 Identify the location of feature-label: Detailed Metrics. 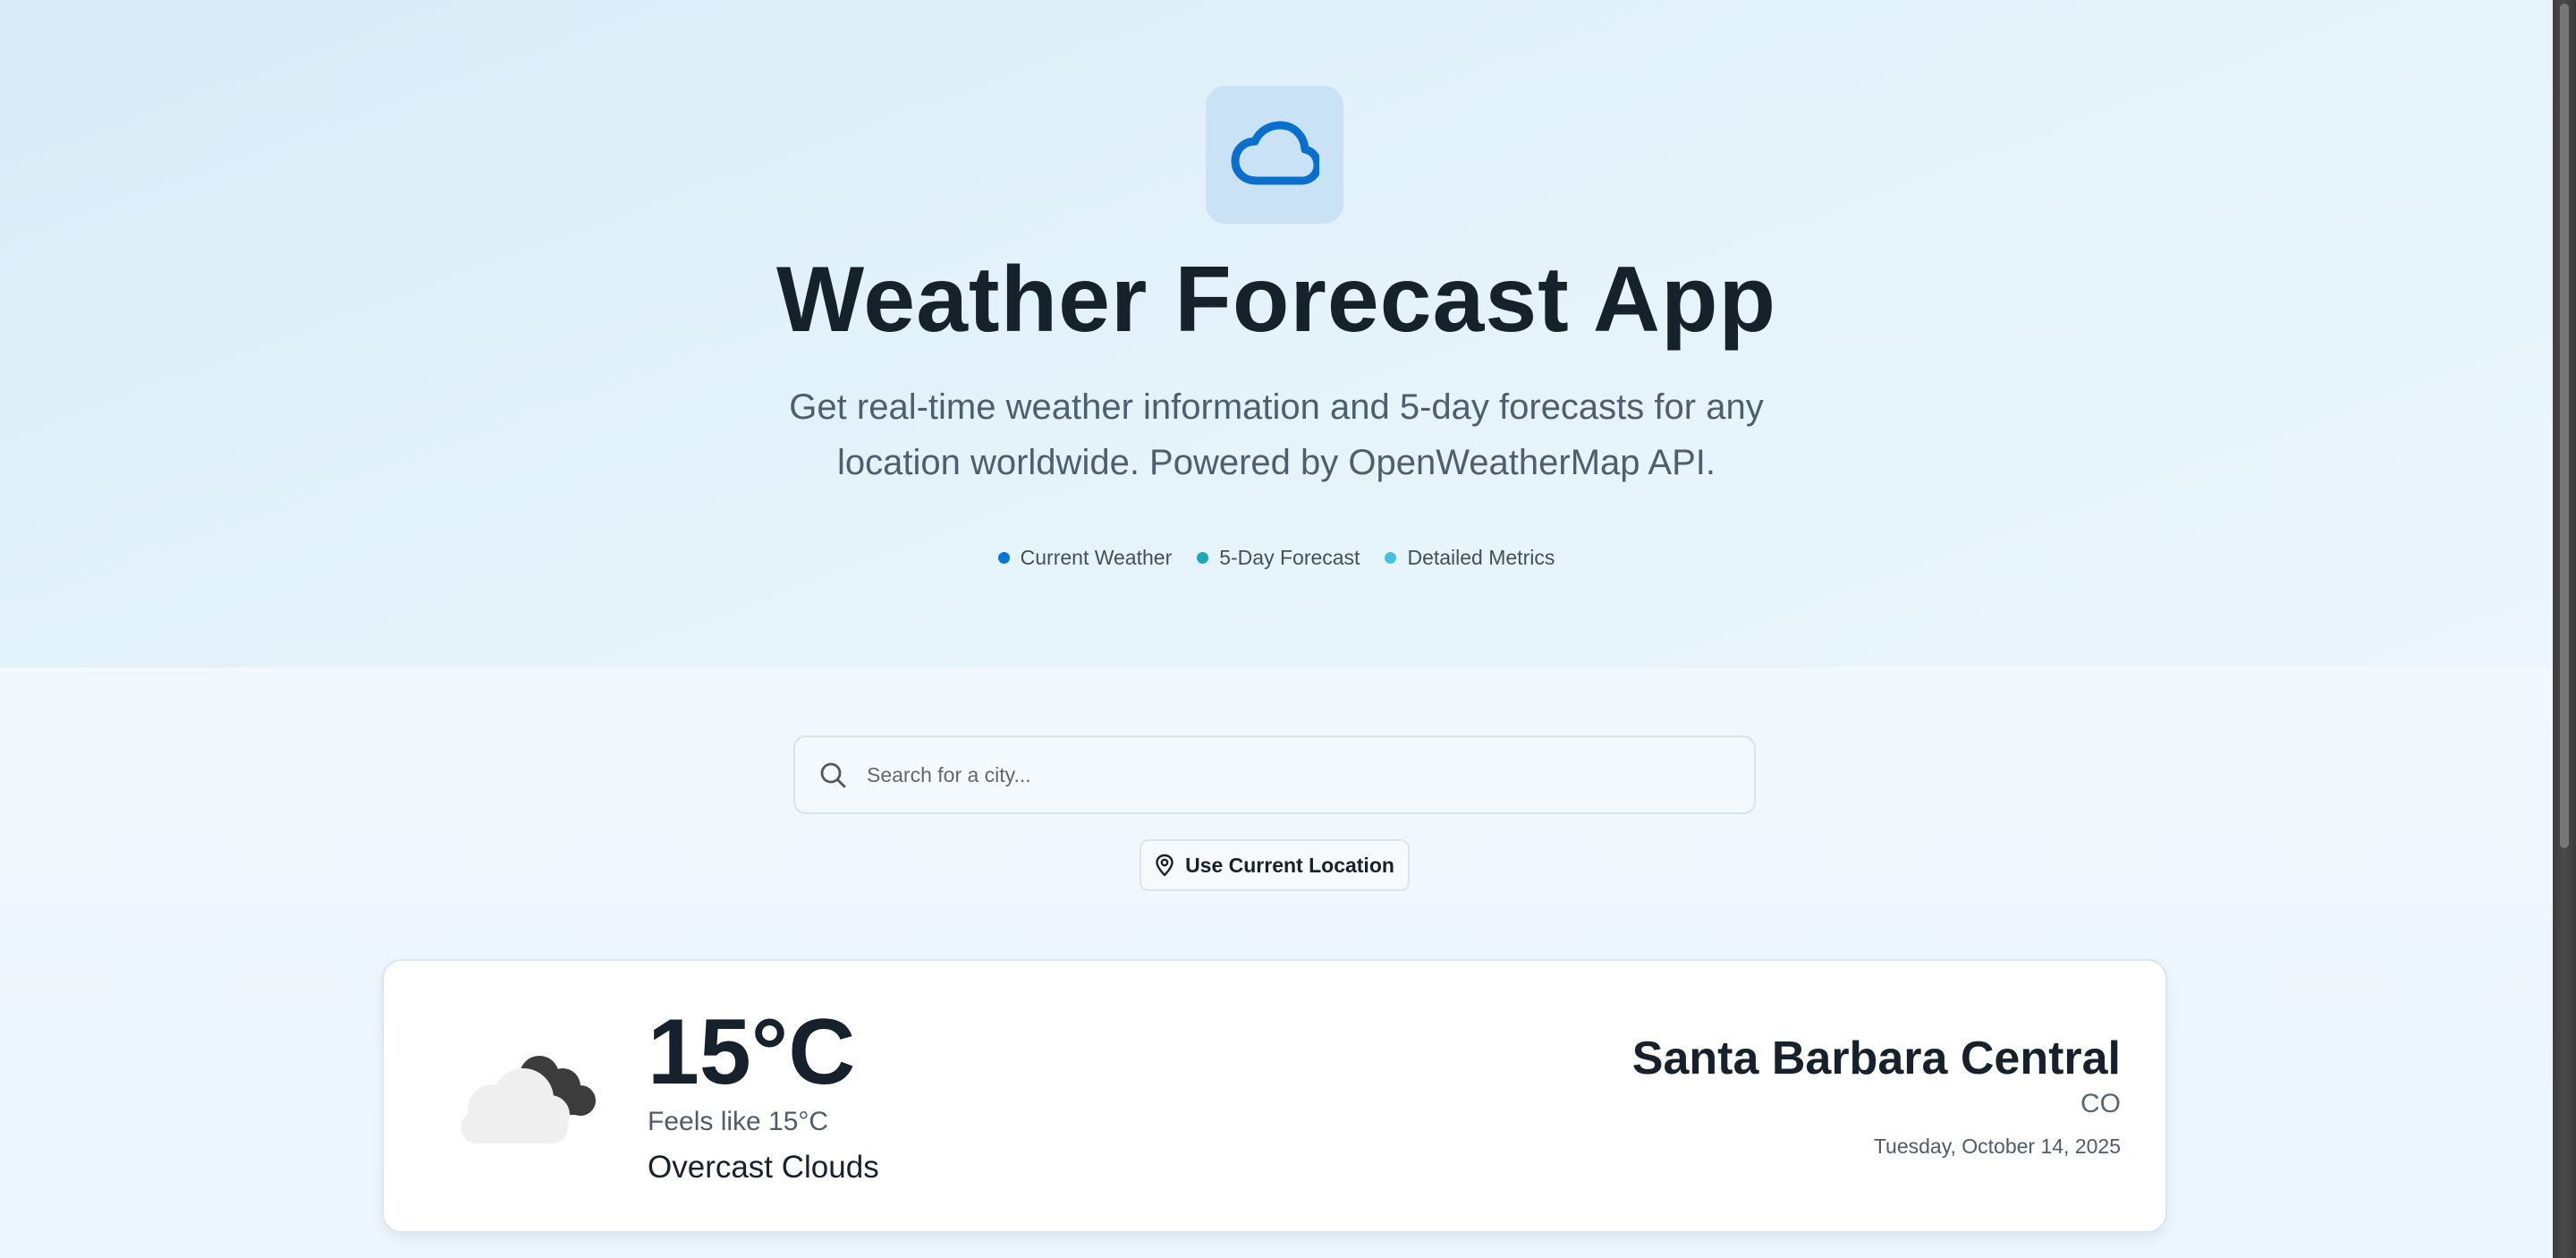
(1481, 557).